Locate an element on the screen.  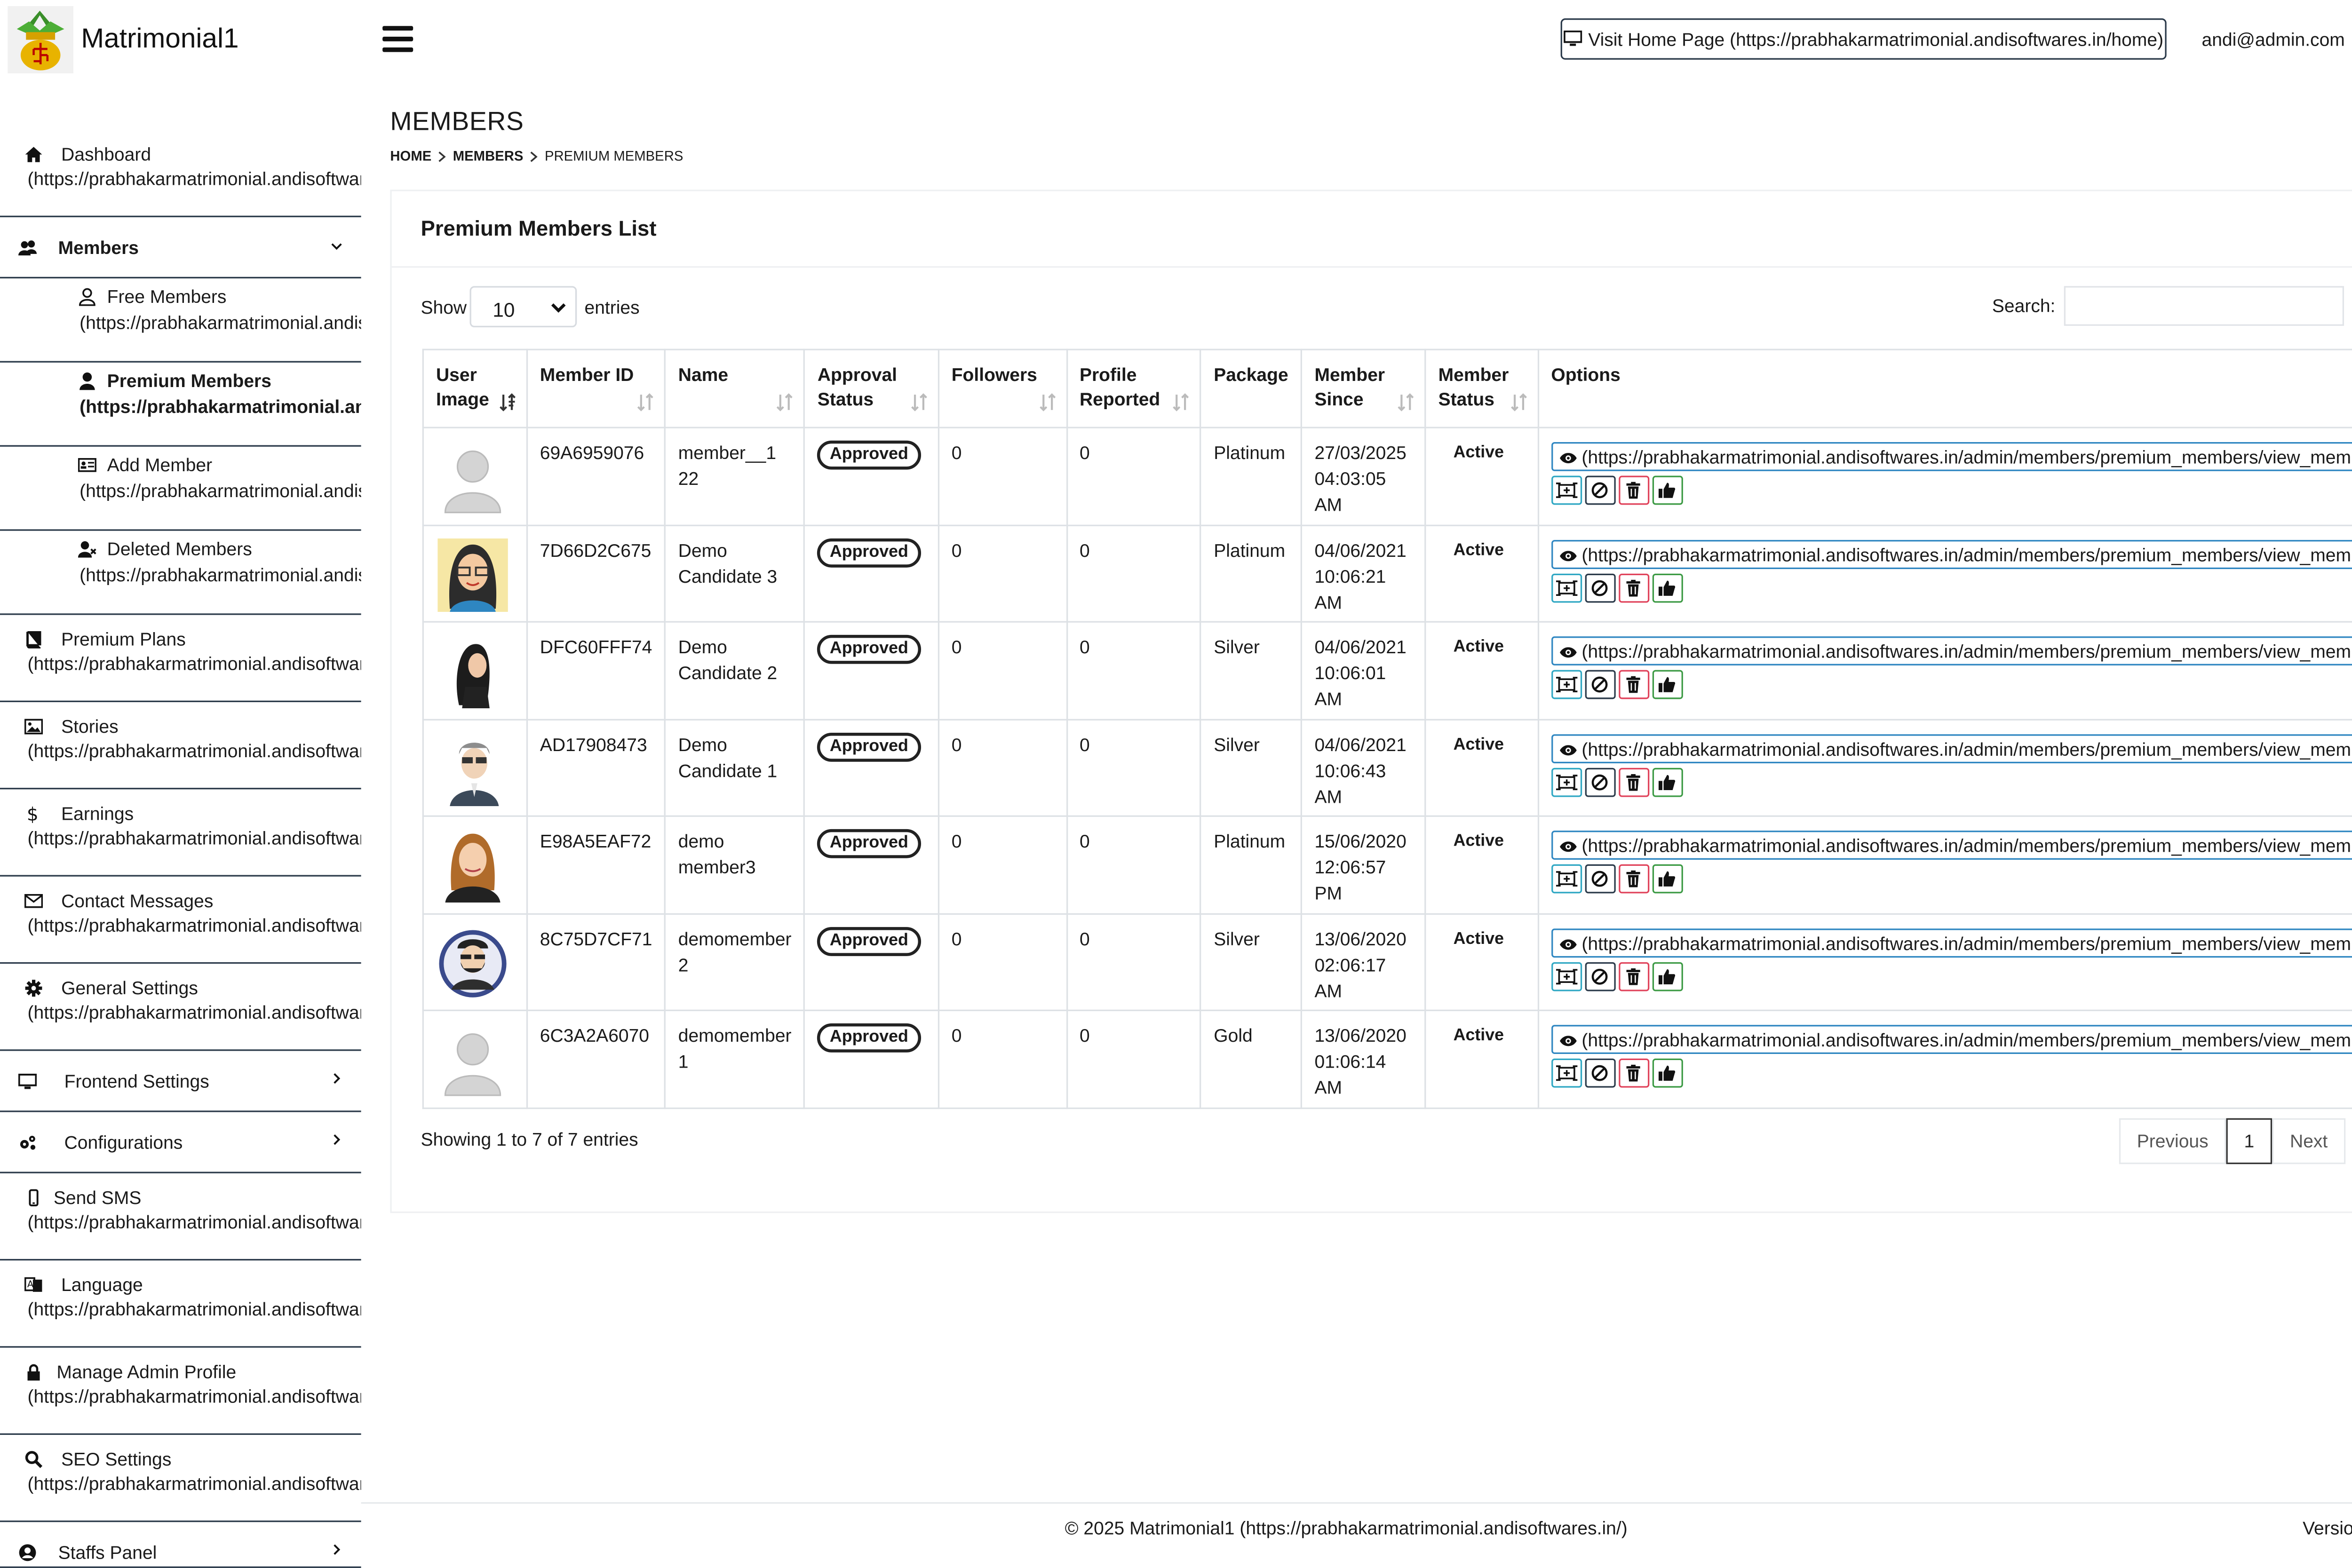
column-header-profile-reported: Profile Reported is located at coordinates (1133, 388).